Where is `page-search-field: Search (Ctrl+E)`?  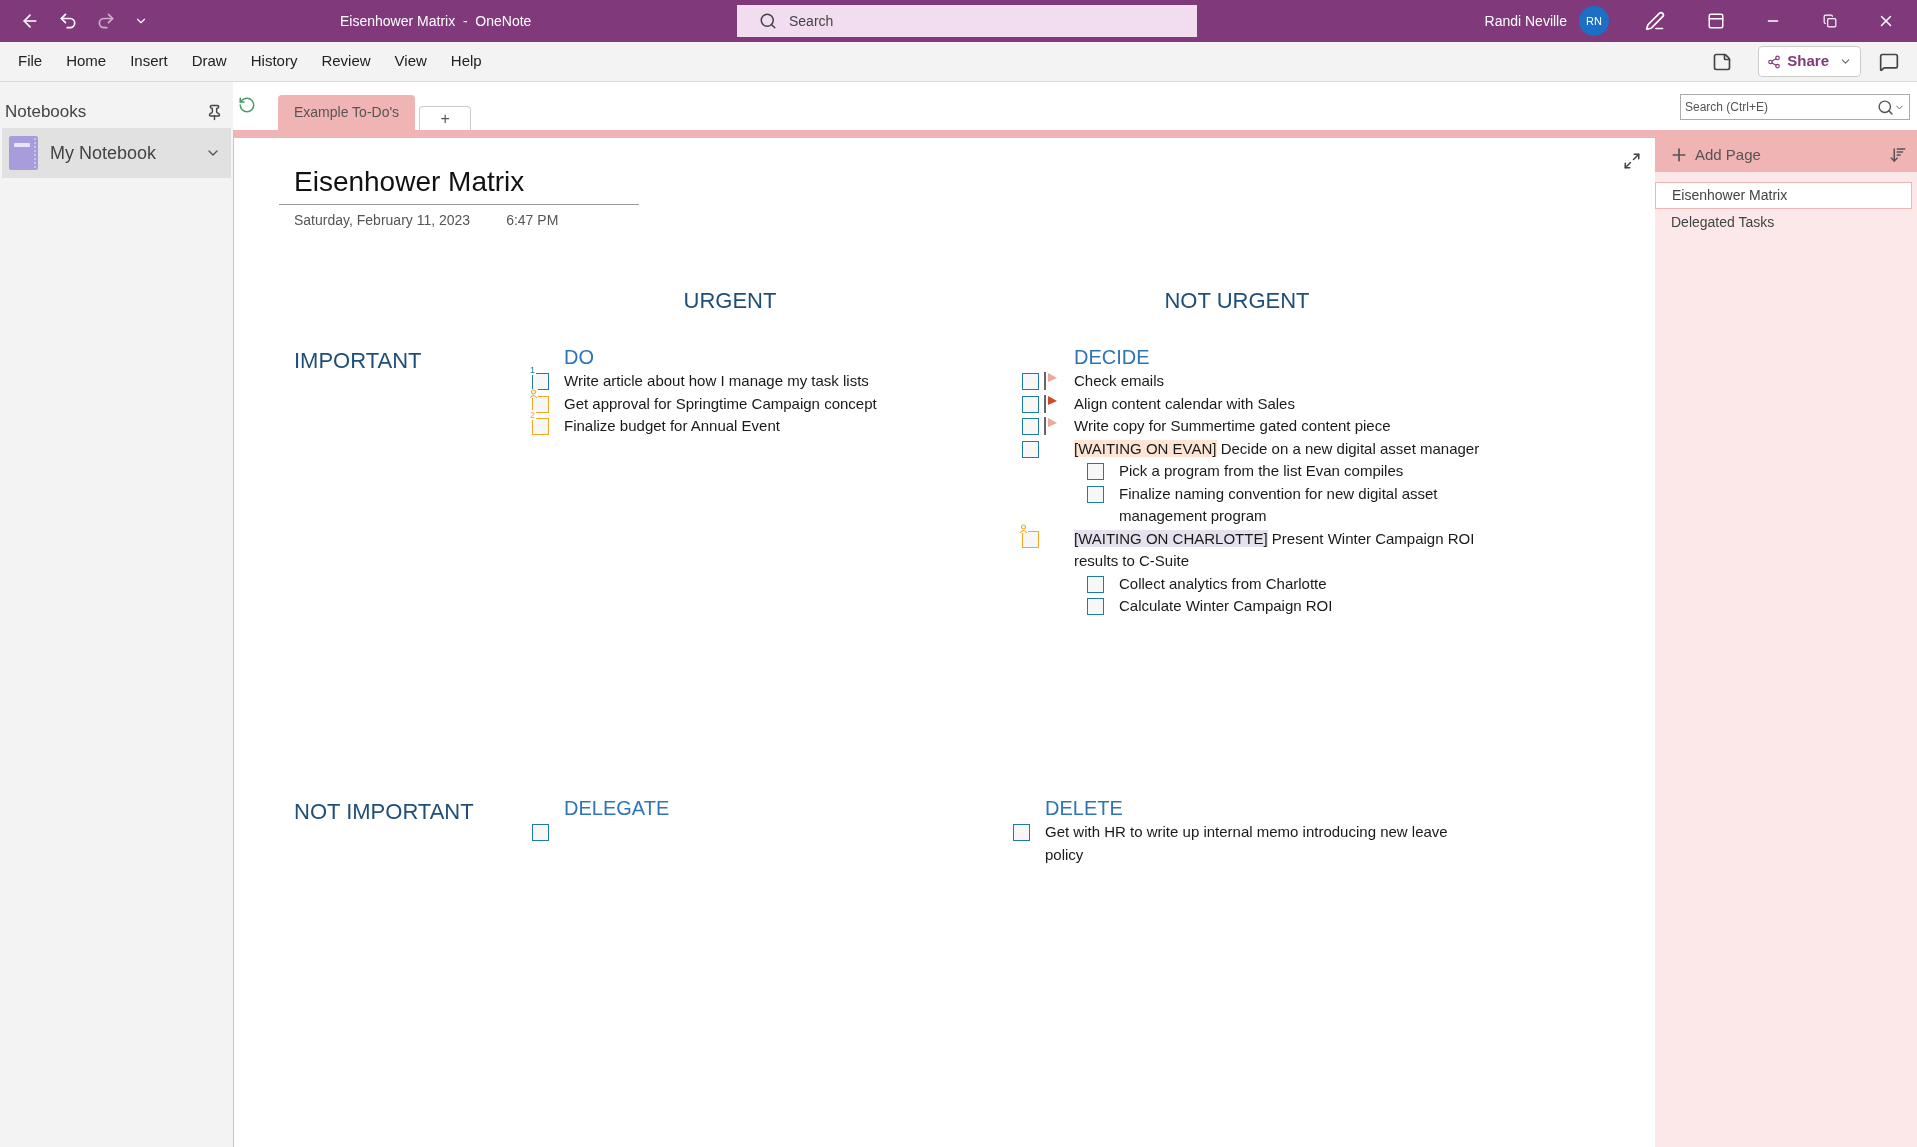
page-search-field: Search (Ctrl+E) is located at coordinates (1795, 107).